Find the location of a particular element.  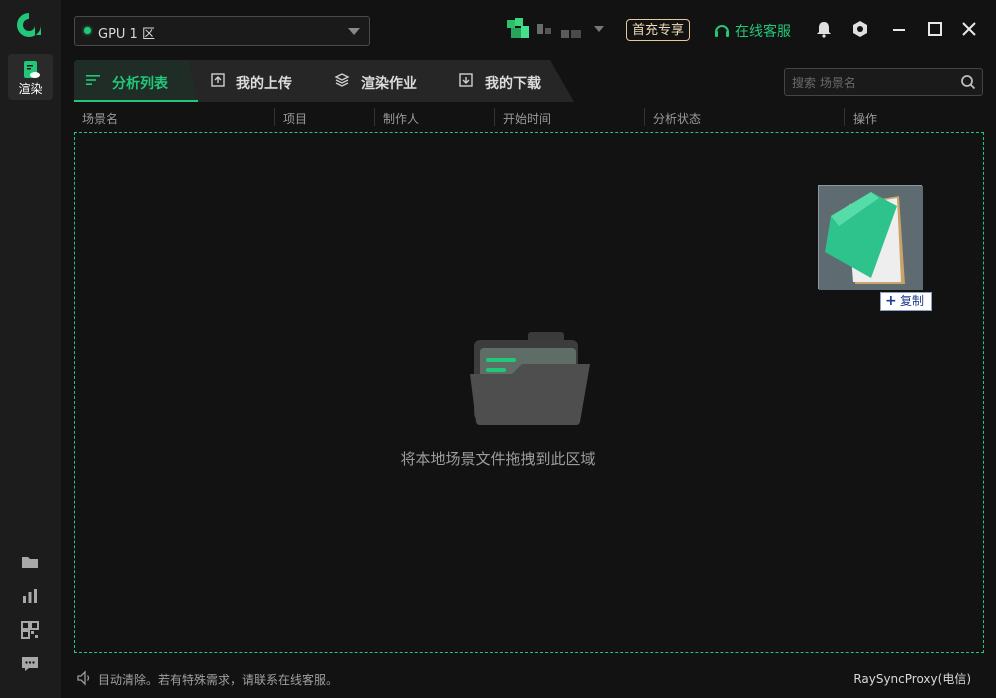

folder-icon is located at coordinates (30, 562).